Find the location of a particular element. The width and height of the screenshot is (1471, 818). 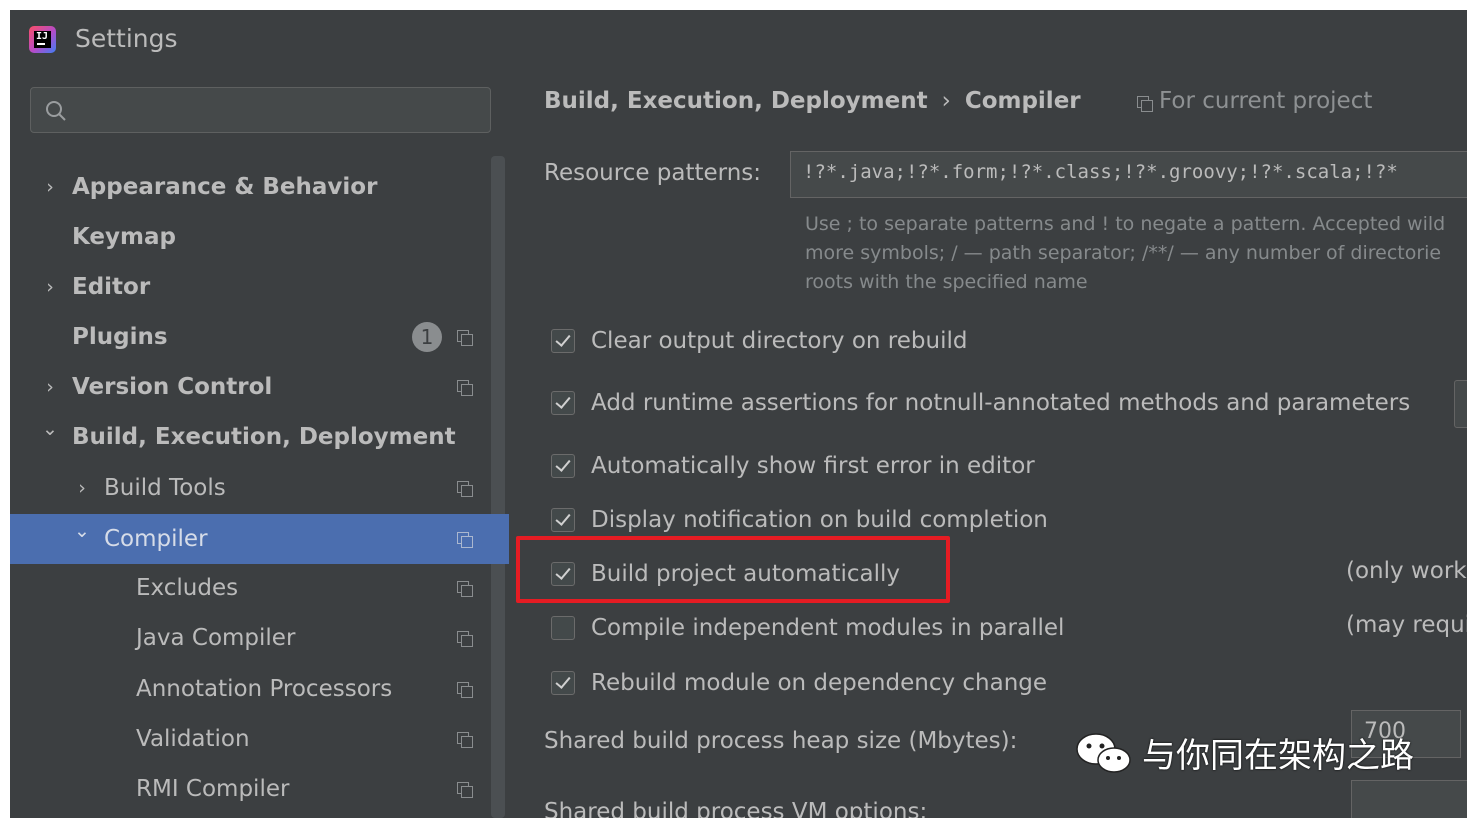

intellij-logo-icon: IJ is located at coordinates (42, 39).